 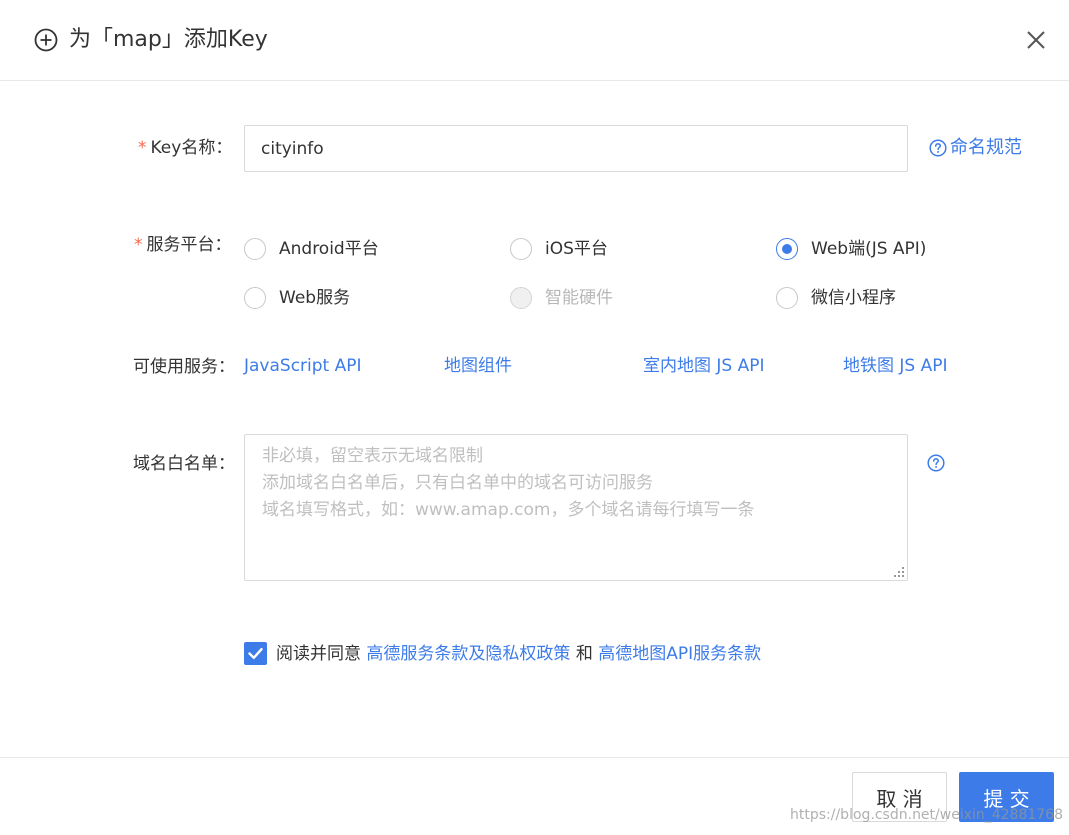 I want to click on terms-privacy-link: 高德服务条款及隐私权政策, so click(x=468, y=654).